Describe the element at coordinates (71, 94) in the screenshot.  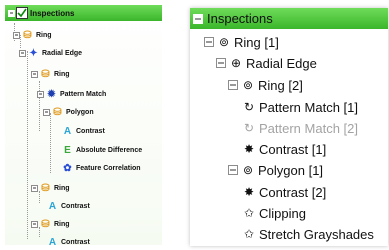
I see `tree-item-pattern-match: ✹ Pattern Match` at that location.